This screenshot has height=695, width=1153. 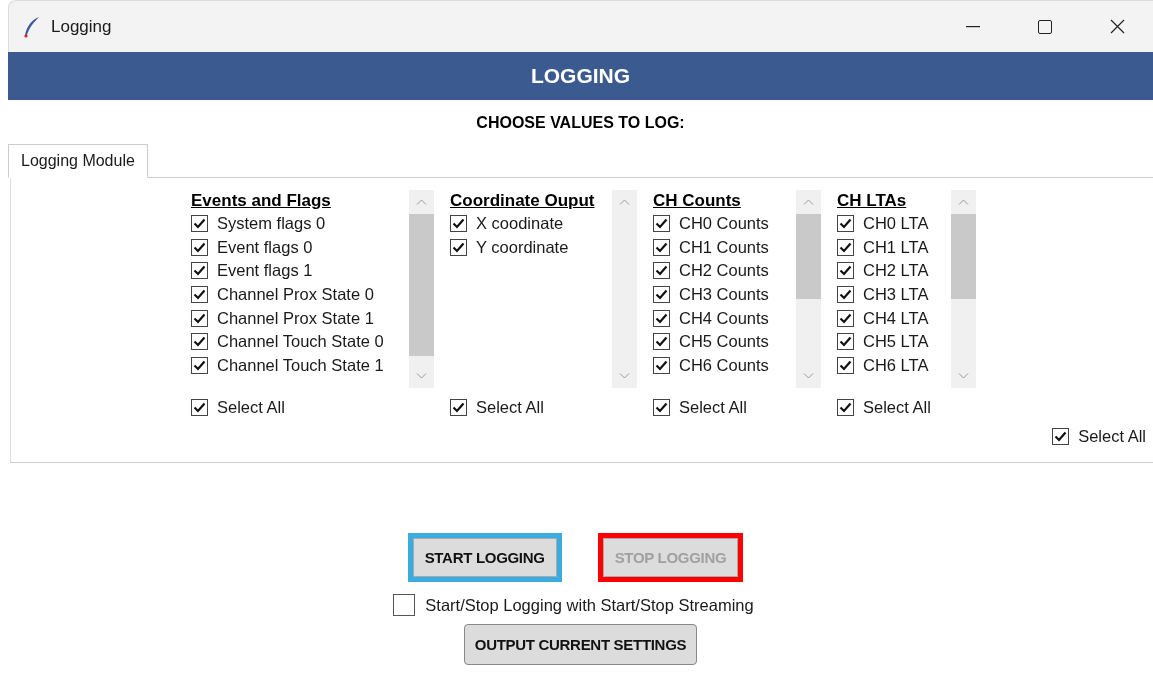 I want to click on group-heading: CH Counts, so click(x=697, y=201).